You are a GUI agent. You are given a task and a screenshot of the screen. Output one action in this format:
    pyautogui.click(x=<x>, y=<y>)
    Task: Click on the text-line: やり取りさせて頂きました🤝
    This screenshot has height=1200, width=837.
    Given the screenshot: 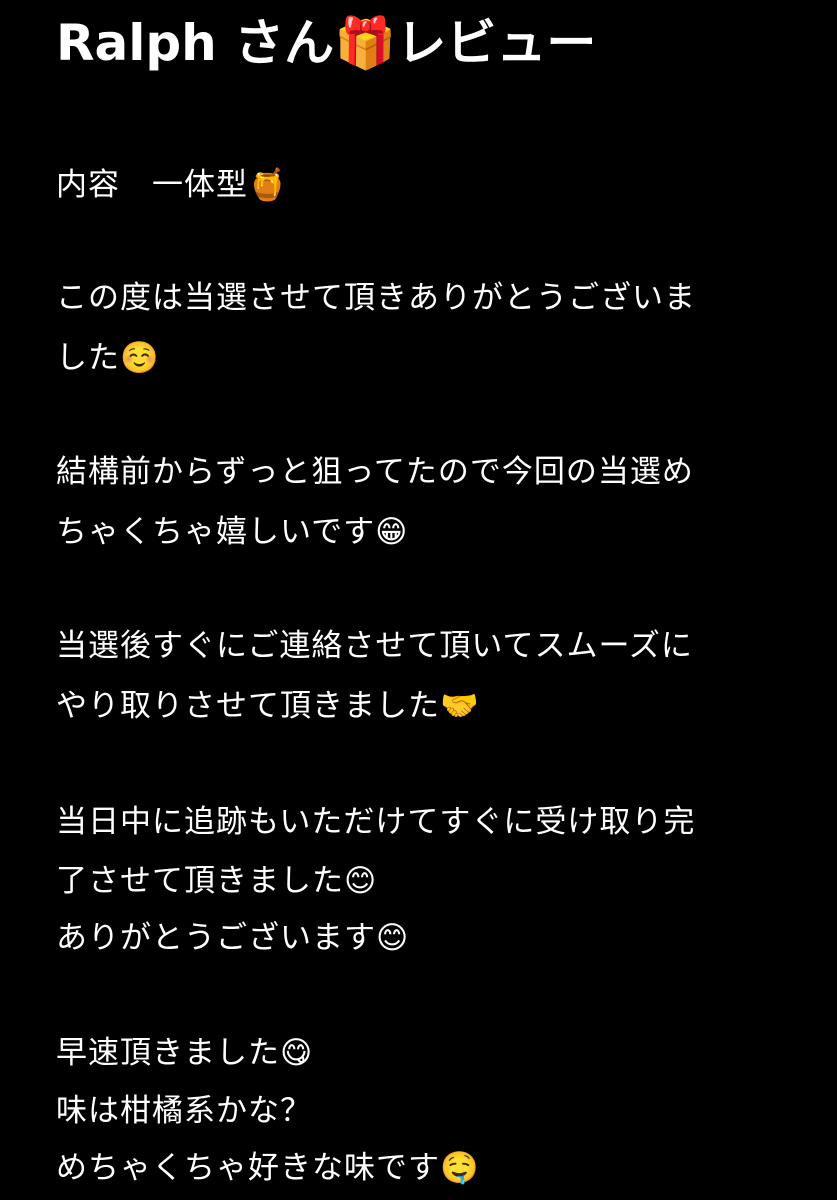 What is the action you would take?
    pyautogui.click(x=268, y=706)
    